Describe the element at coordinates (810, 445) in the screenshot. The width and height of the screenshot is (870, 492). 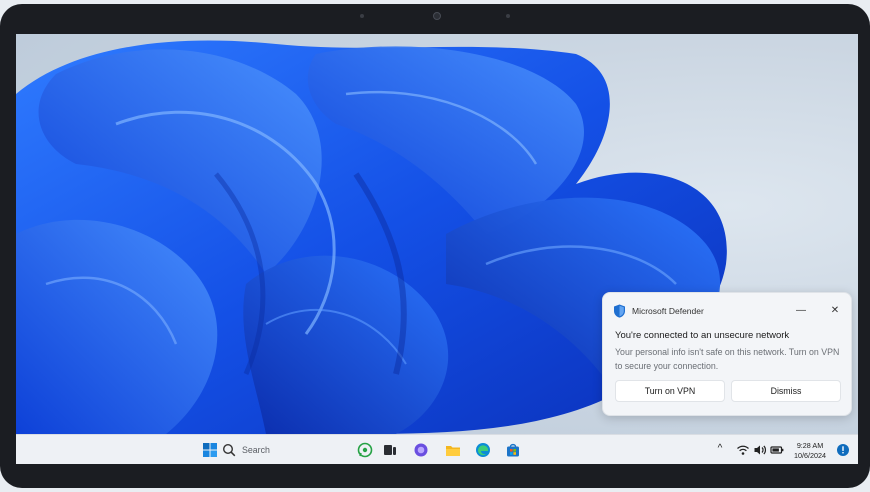
I see `clock-time: 9:28 AM` at that location.